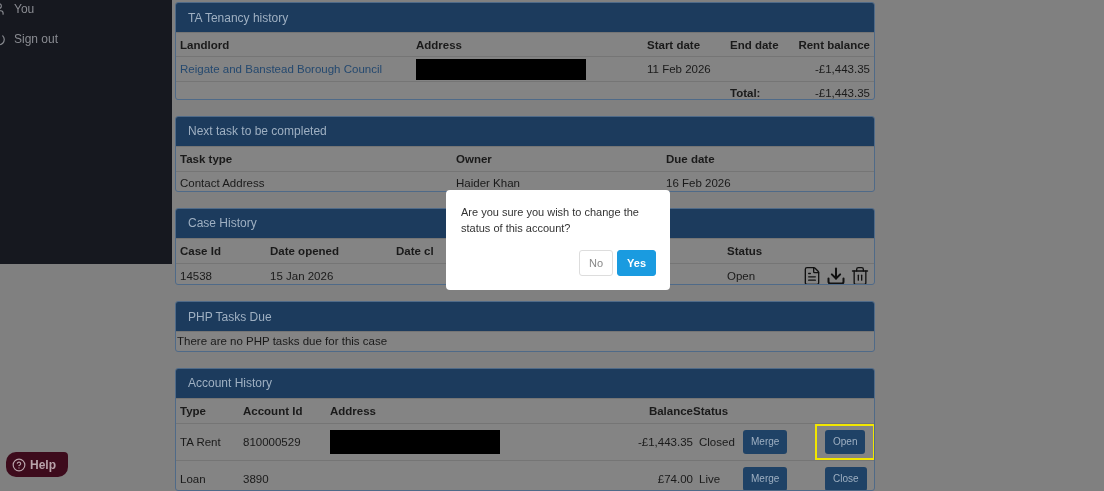 This screenshot has height=491, width=1104. Describe the element at coordinates (207, 158) in the screenshot. I see `column-header: Task type` at that location.